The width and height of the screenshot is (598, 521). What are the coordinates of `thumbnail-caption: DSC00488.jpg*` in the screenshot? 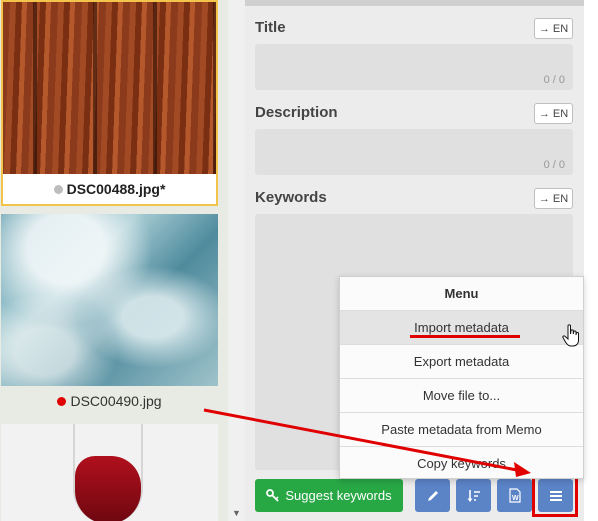 It's located at (109, 189).